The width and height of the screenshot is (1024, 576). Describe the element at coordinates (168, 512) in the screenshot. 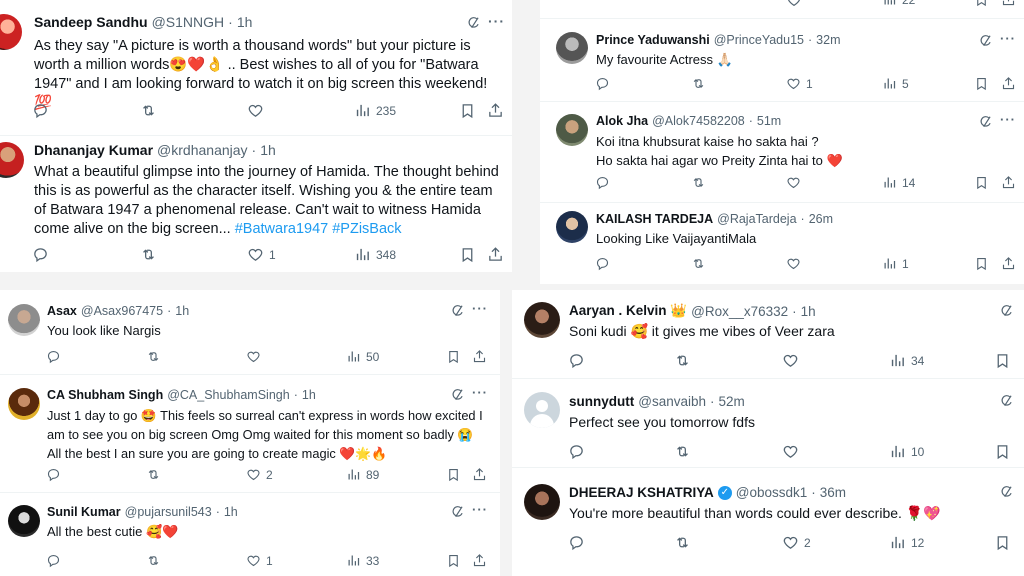

I see `author-handle: @pujarsunil543` at that location.